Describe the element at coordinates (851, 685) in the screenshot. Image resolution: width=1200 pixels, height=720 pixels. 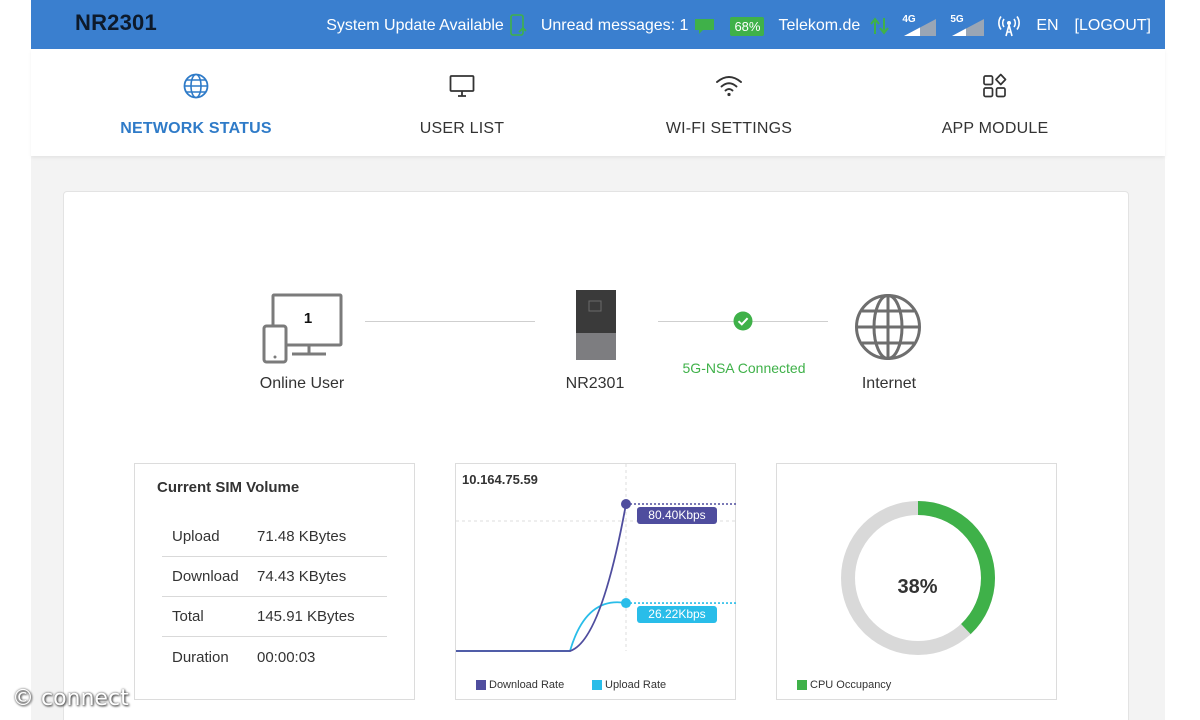
I see `cpu-legend-label: CPU Occupancy` at that location.